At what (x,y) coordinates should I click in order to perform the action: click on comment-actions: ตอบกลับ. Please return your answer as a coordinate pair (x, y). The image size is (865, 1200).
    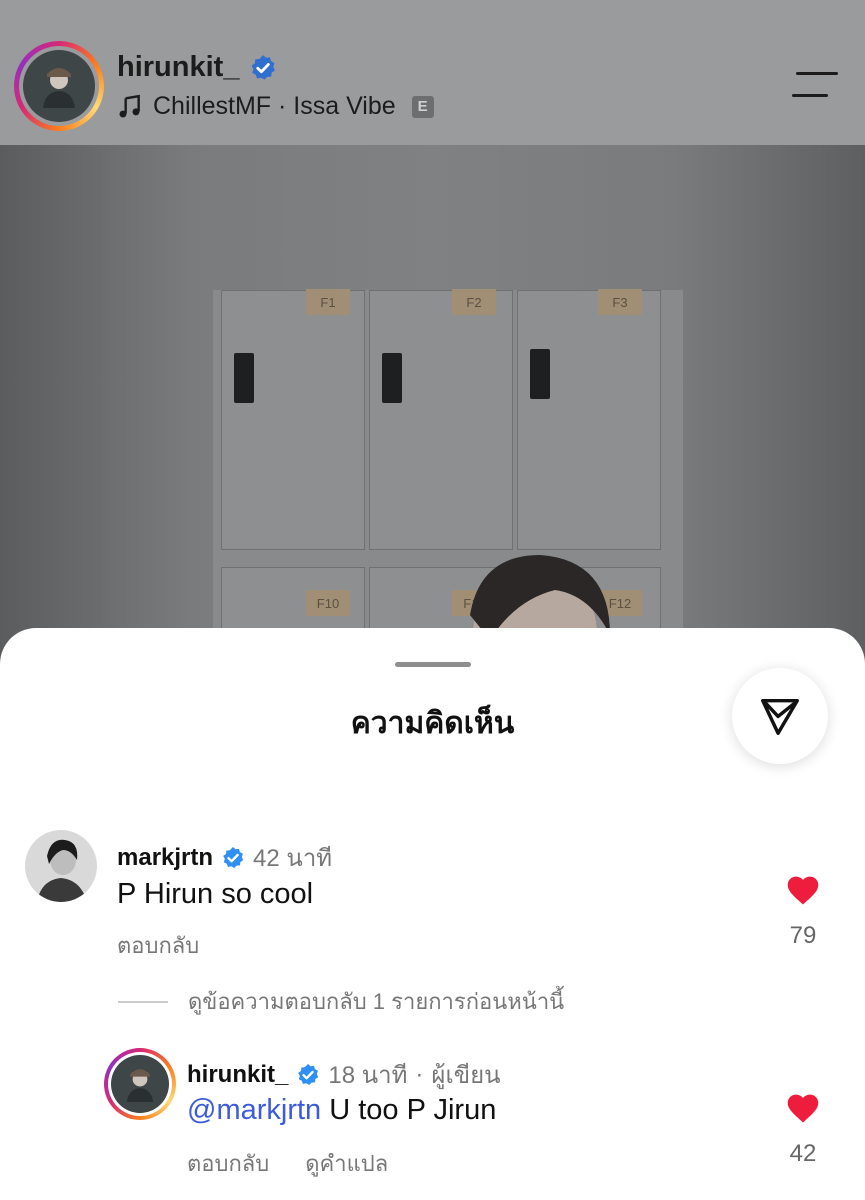
    Looking at the image, I should click on (158, 945).